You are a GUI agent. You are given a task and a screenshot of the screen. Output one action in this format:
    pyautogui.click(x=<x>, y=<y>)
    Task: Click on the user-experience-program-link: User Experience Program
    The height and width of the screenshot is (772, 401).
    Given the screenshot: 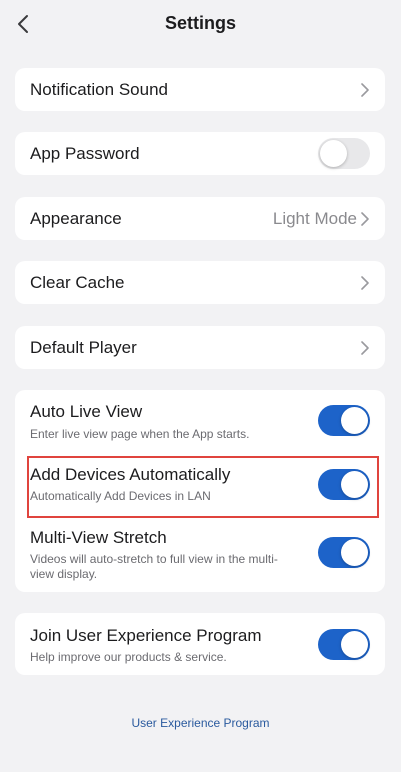 What is the action you would take?
    pyautogui.click(x=200, y=723)
    